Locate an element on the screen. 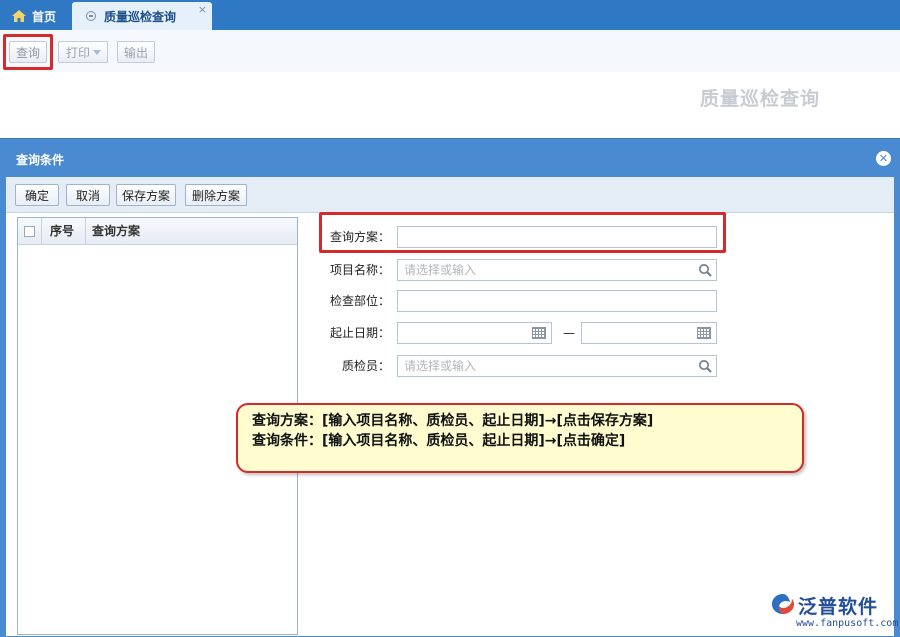 Image resolution: width=900 pixels, height=637 pixels. main-toolbar: 查询 打印 输出 is located at coordinates (450, 51).